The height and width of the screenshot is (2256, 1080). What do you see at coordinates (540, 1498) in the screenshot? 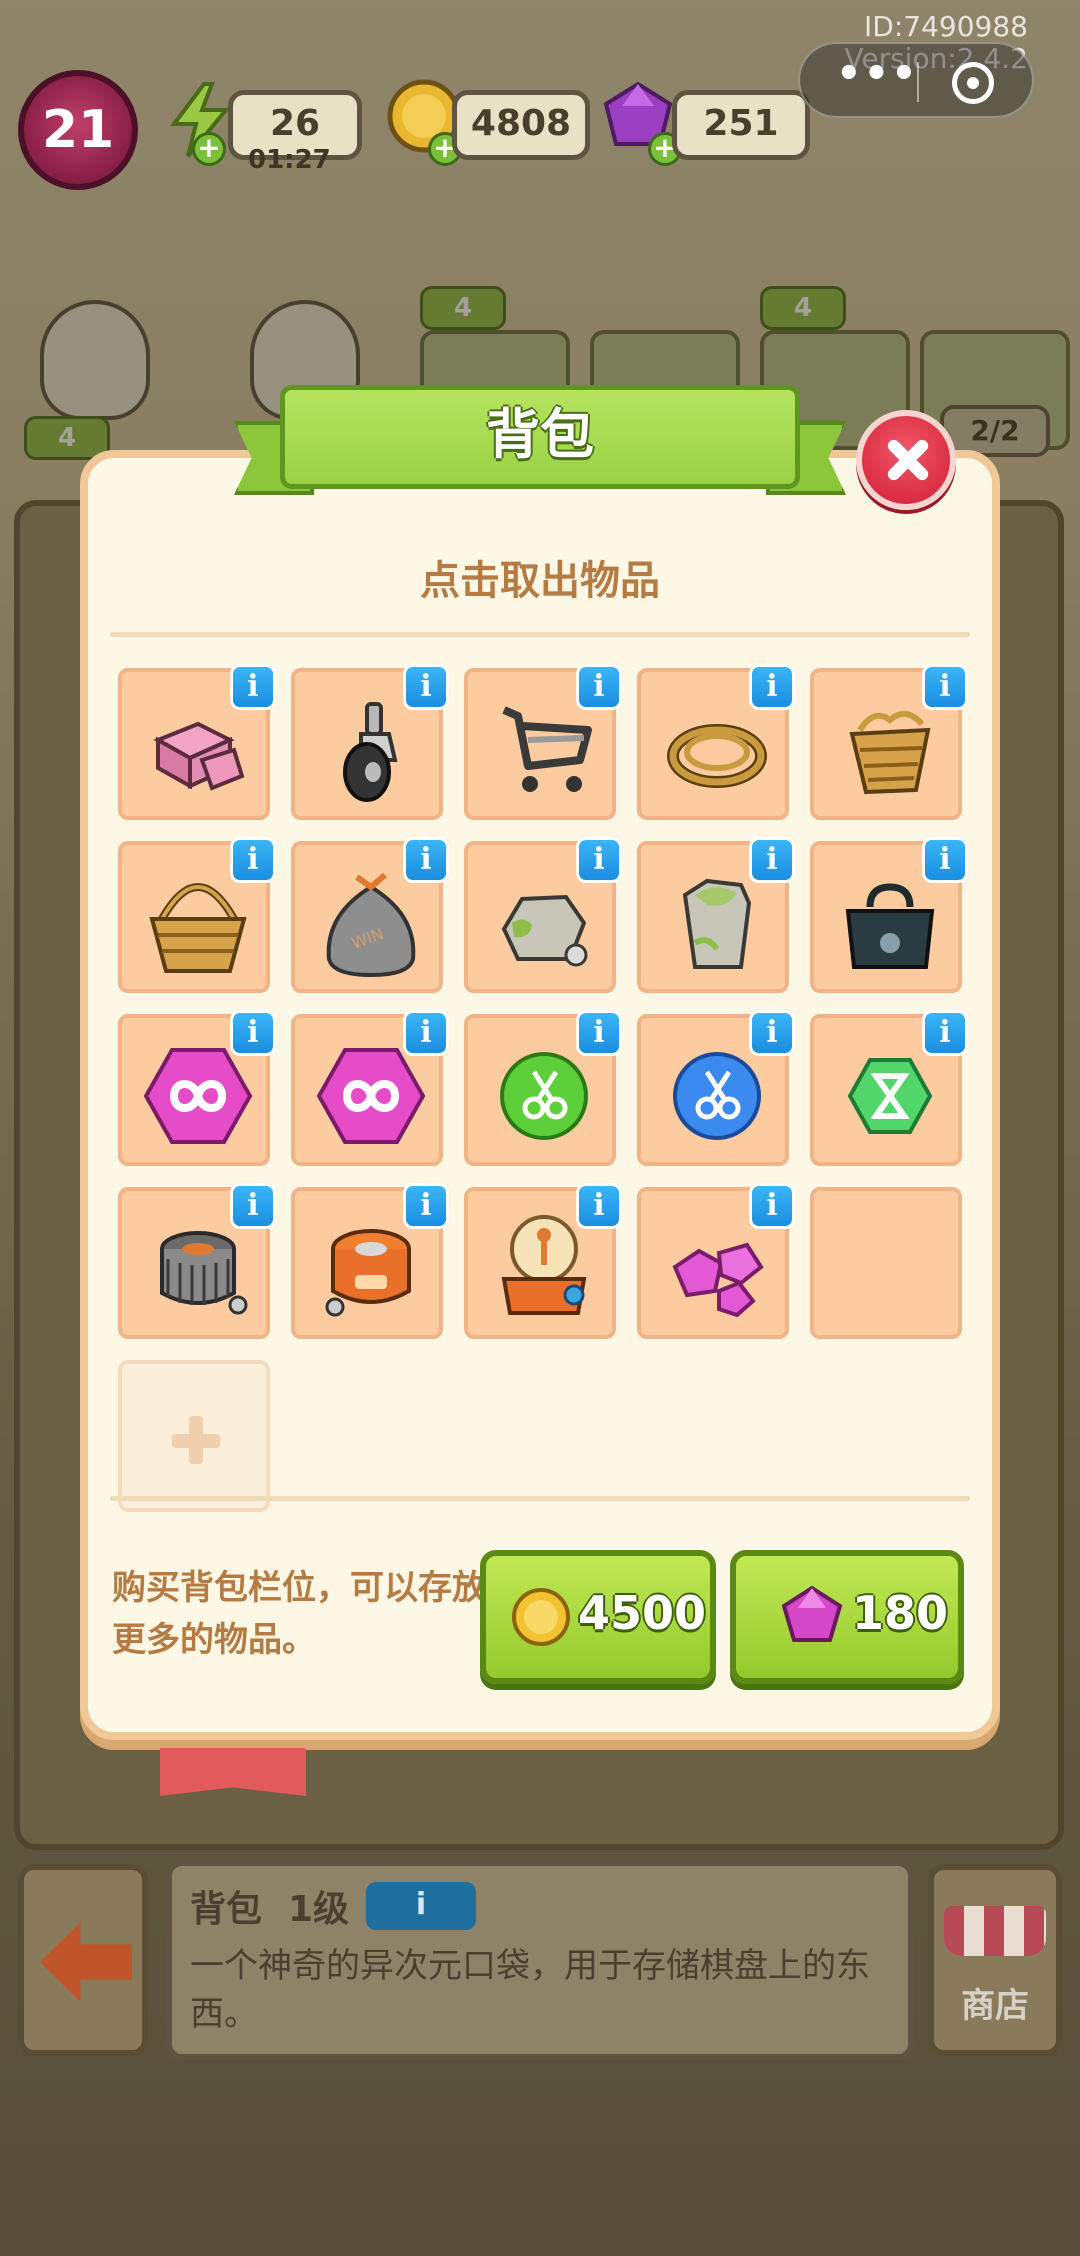
I see `divider-bottom` at bounding box center [540, 1498].